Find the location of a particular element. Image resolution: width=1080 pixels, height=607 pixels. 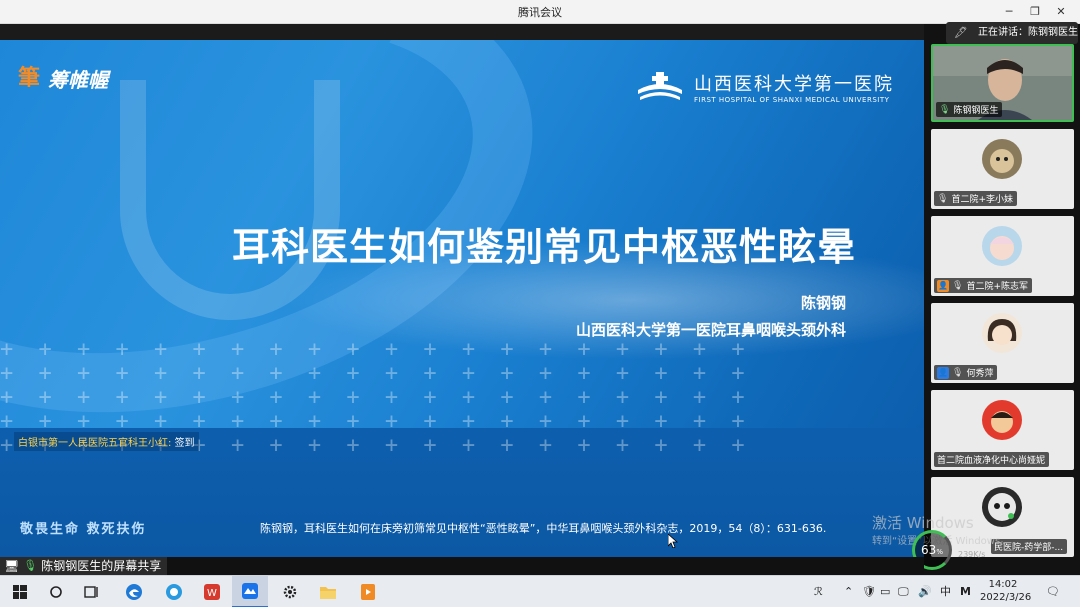

task-view-icon is located at coordinates (92, 591).